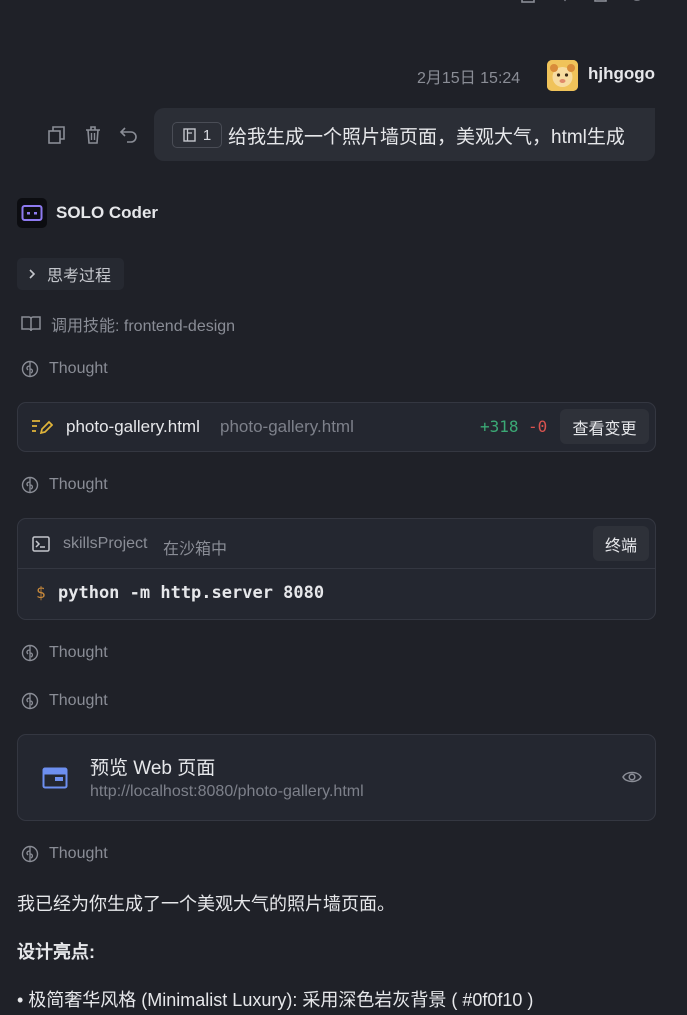 This screenshot has width=687, height=1015. I want to click on response-highlights-title: 设计亮点:, so click(56, 952).